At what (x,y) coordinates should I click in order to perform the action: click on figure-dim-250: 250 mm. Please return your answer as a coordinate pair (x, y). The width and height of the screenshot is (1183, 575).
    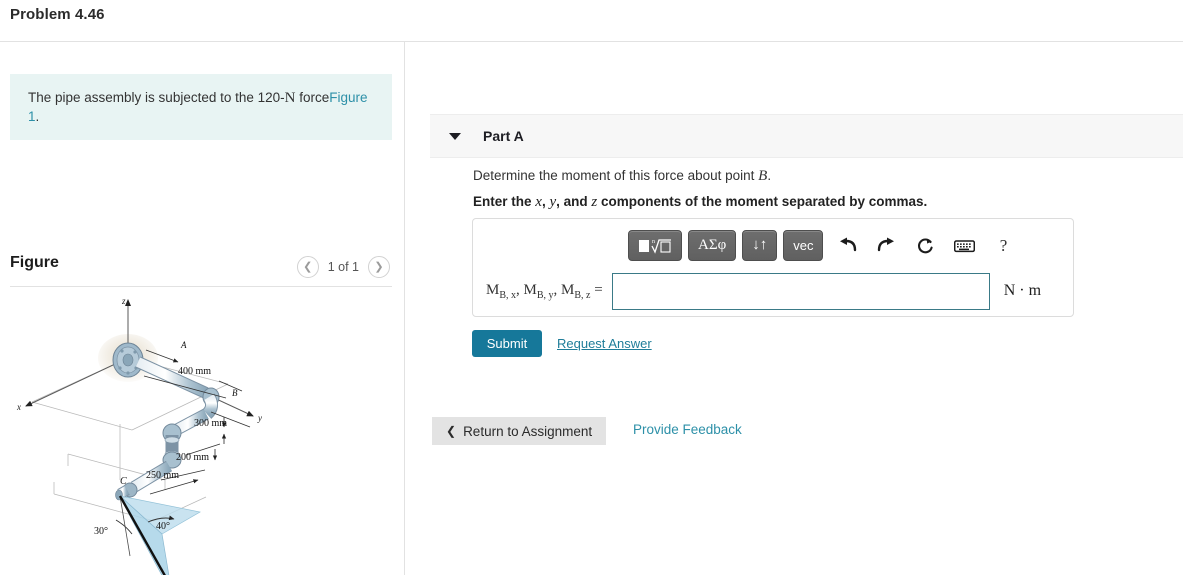
    Looking at the image, I should click on (162, 475).